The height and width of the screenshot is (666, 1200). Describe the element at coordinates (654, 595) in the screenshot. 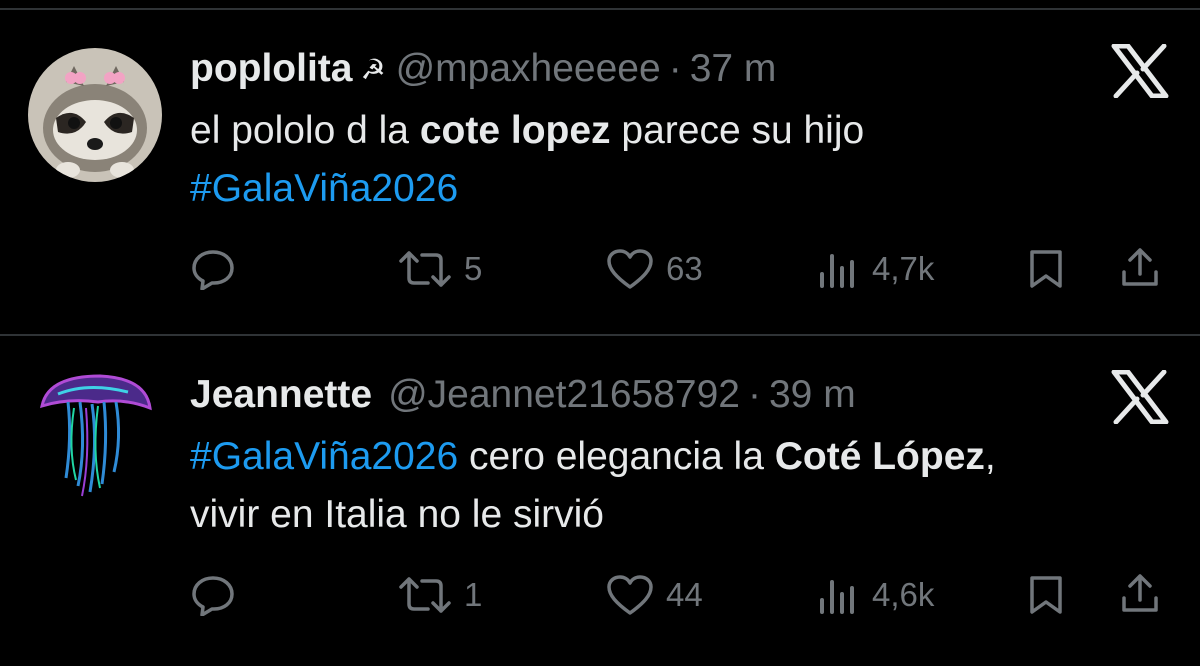

I see `like-button: 44` at that location.